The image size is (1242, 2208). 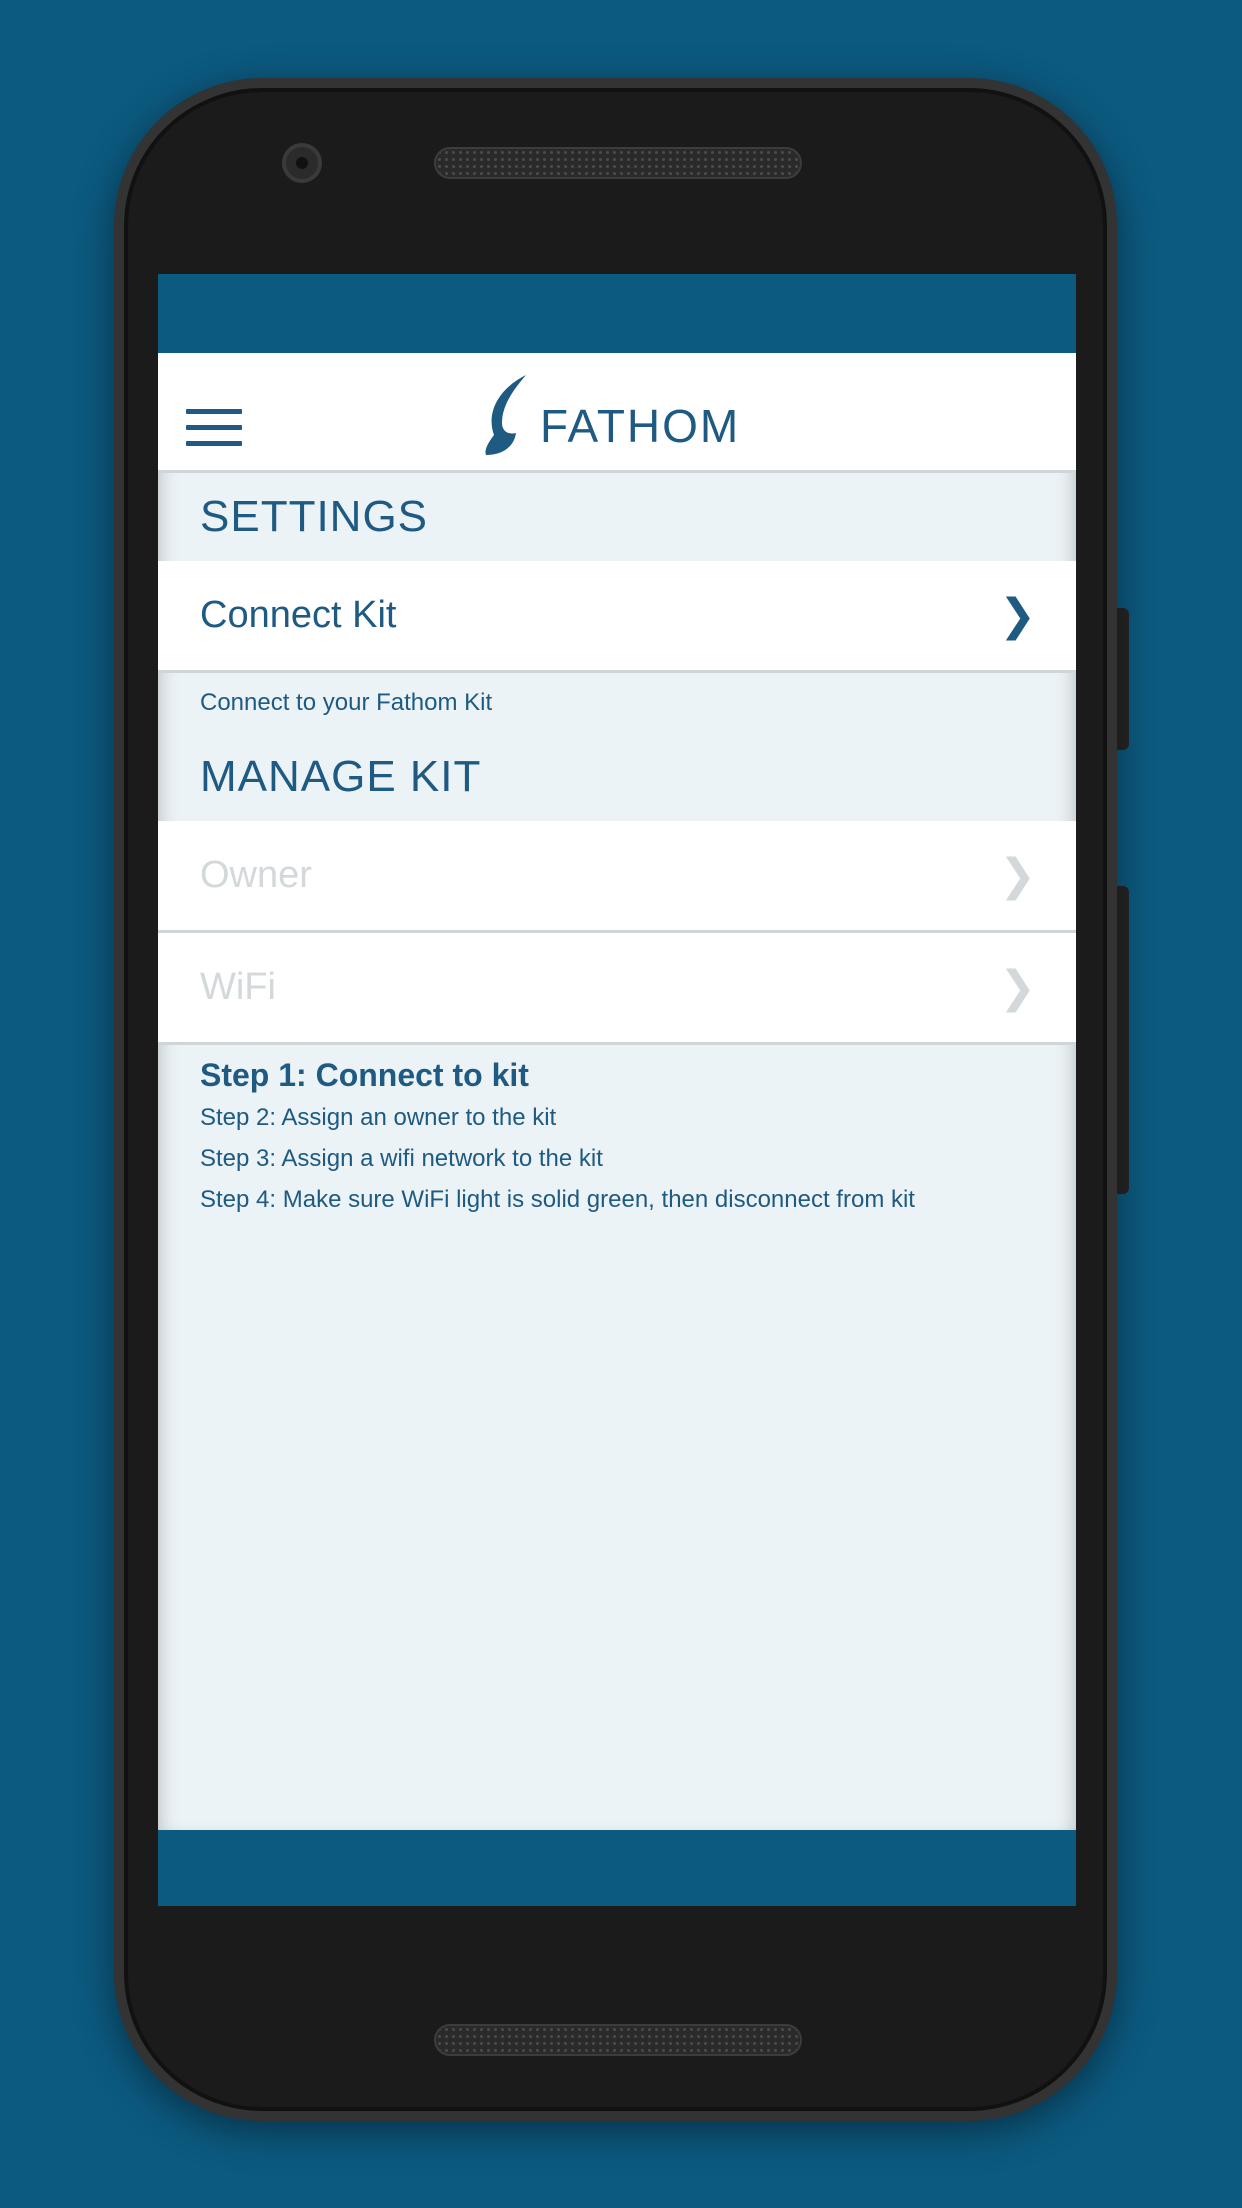 I want to click on connect-kit-row: Connect Kit ❯, so click(x=617, y=617).